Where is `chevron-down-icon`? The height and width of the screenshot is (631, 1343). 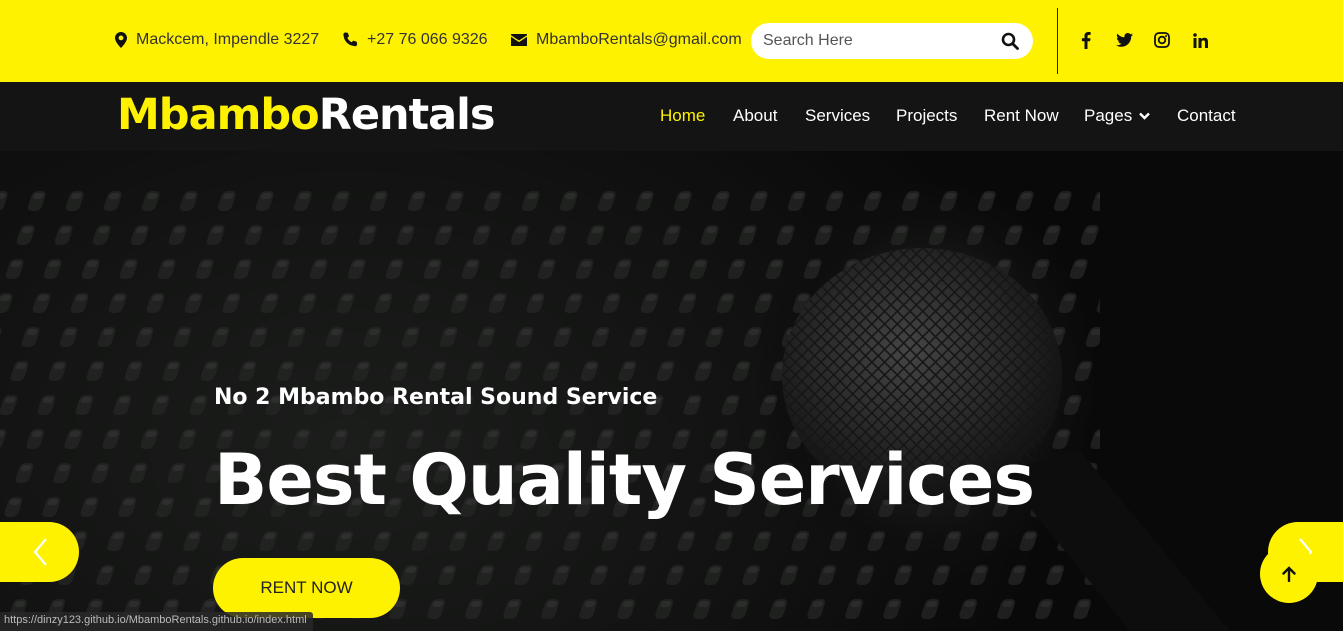 chevron-down-icon is located at coordinates (1145, 116).